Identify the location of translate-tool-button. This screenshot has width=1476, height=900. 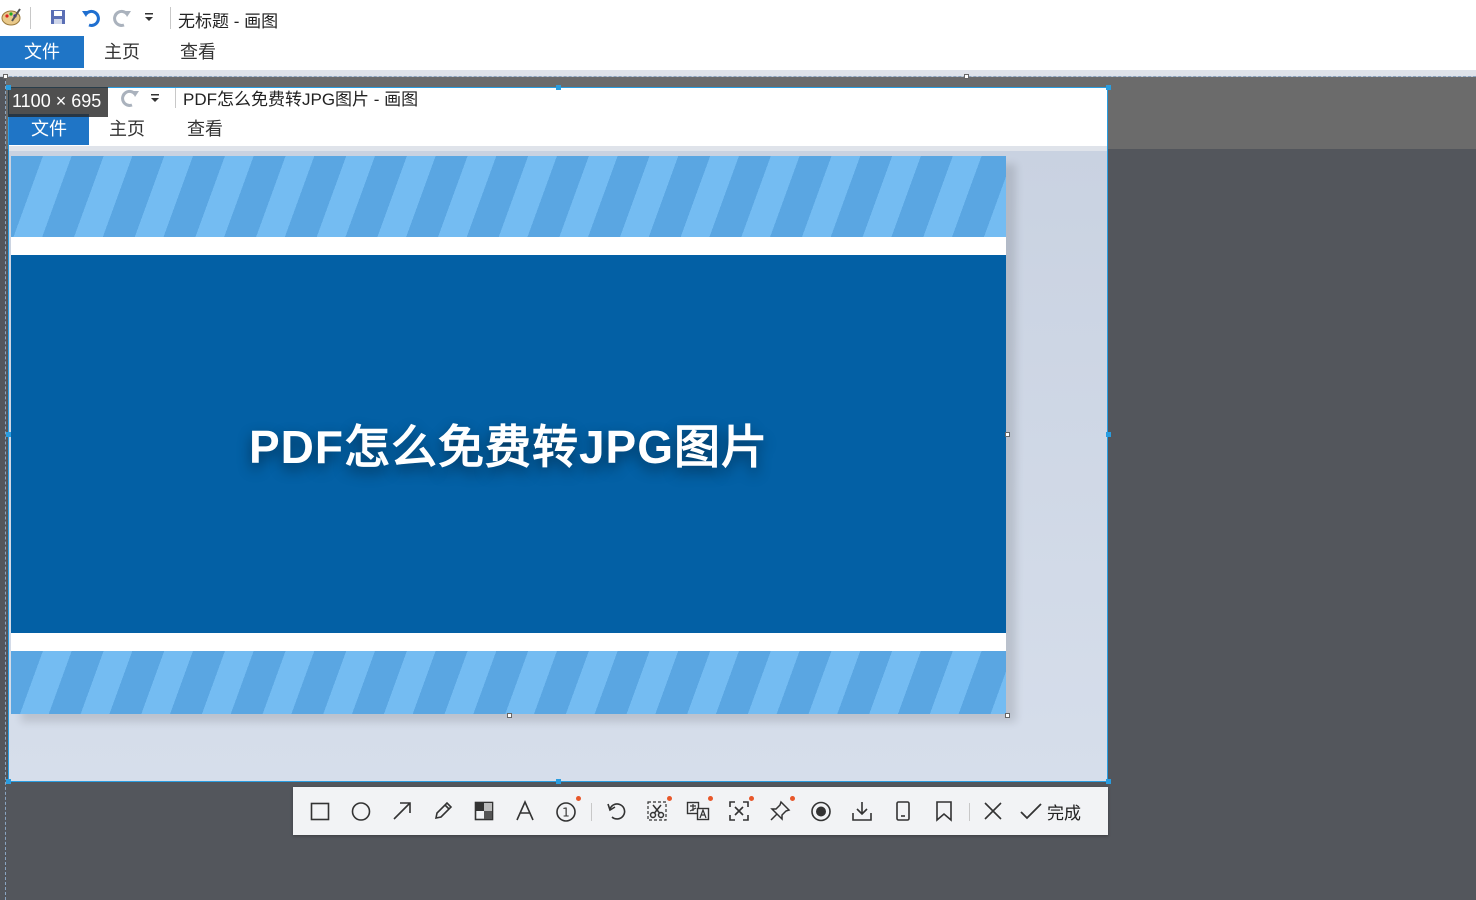
(698, 810).